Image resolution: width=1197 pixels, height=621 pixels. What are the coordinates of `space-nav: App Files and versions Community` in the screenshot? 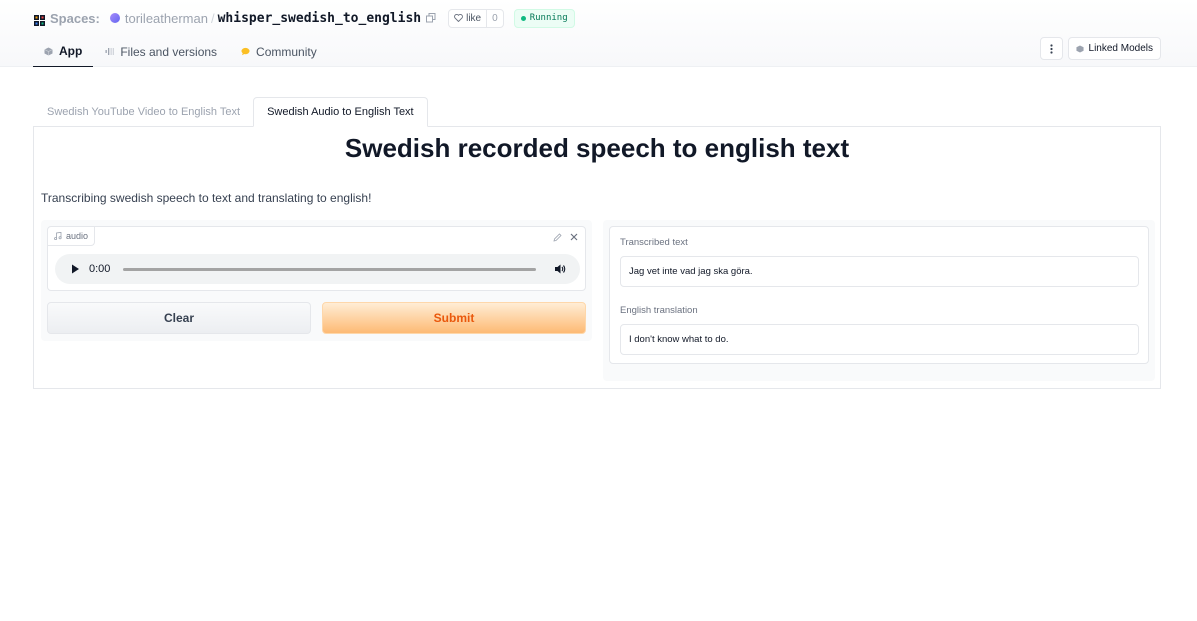 It's located at (181, 51).